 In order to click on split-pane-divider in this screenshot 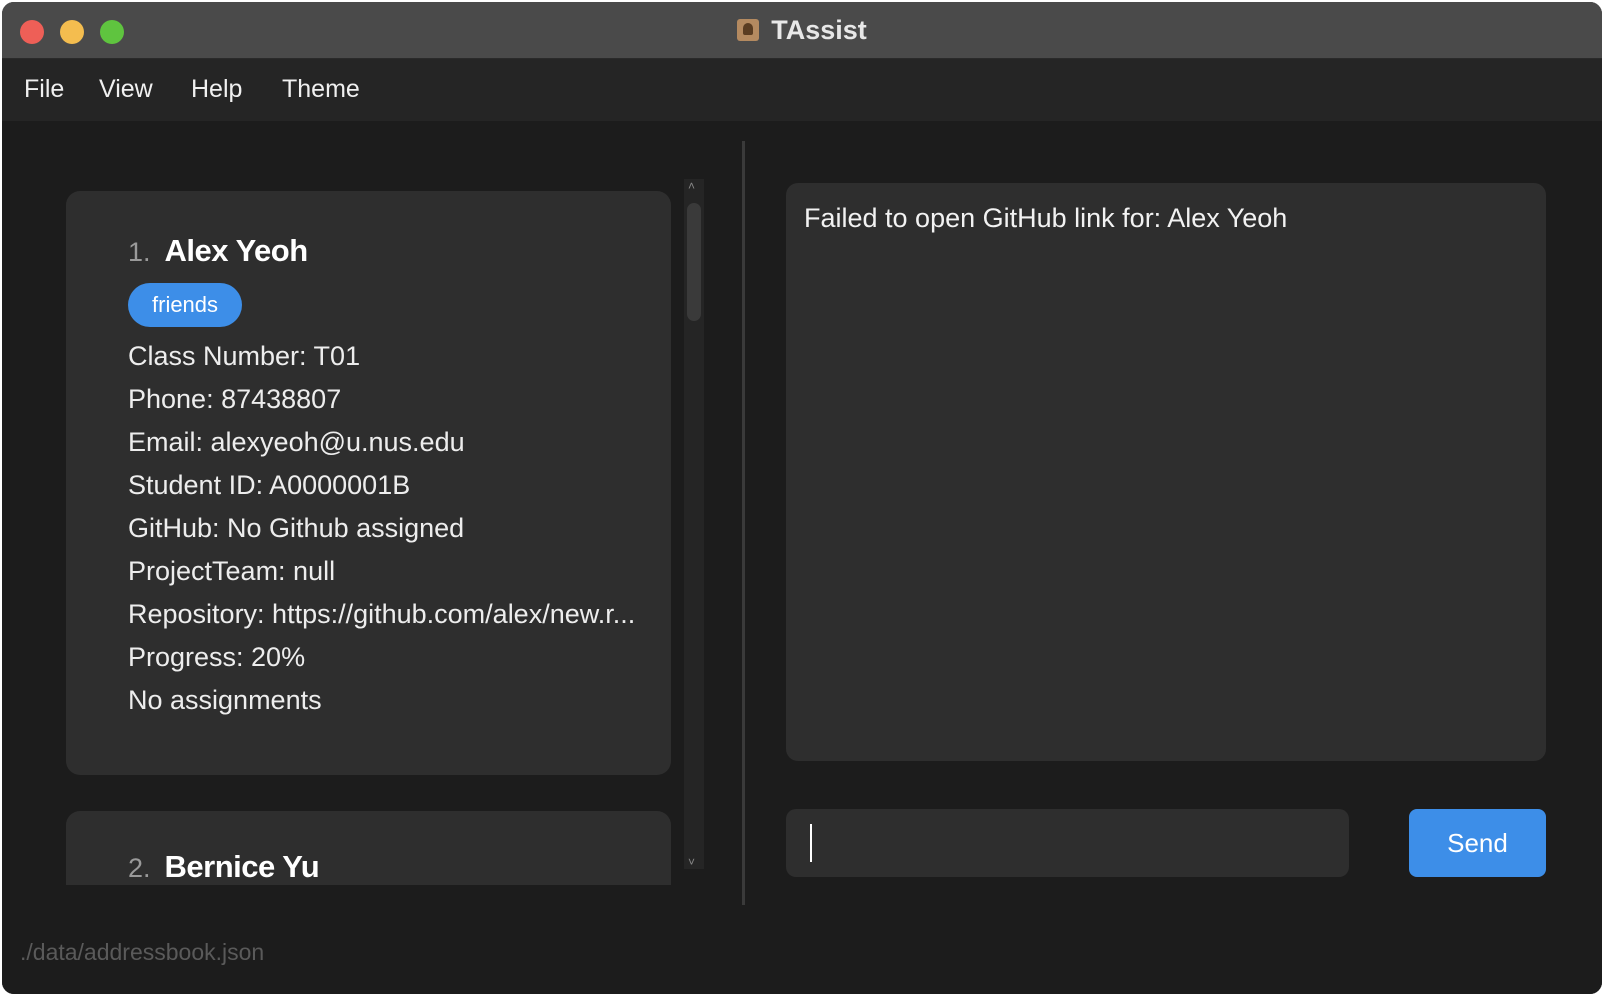, I will do `click(743, 523)`.